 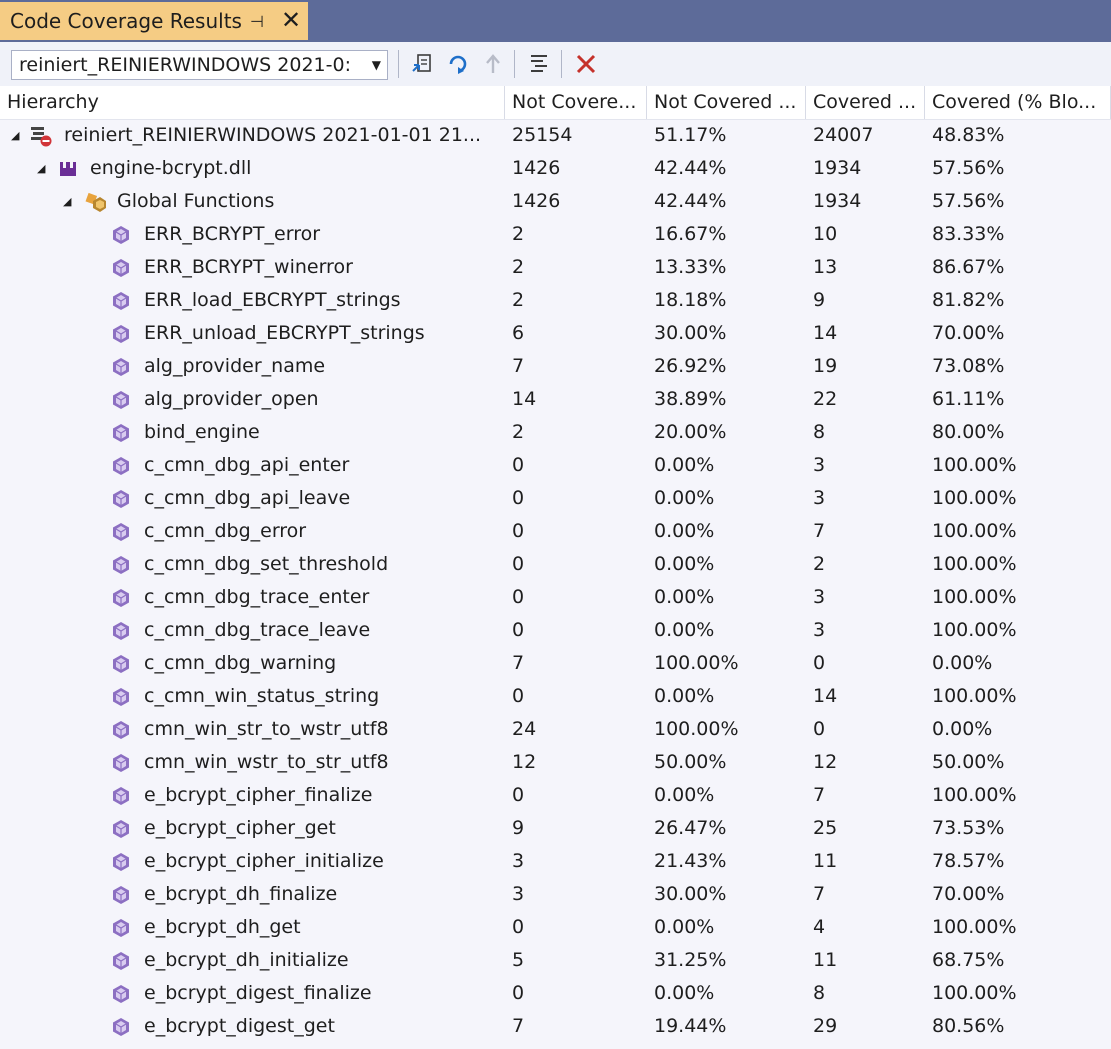 I want to click on tree-row: ◢ engine-bcrypt.dll 1426 42.44% 1934 57.56%, so click(x=555, y=168).